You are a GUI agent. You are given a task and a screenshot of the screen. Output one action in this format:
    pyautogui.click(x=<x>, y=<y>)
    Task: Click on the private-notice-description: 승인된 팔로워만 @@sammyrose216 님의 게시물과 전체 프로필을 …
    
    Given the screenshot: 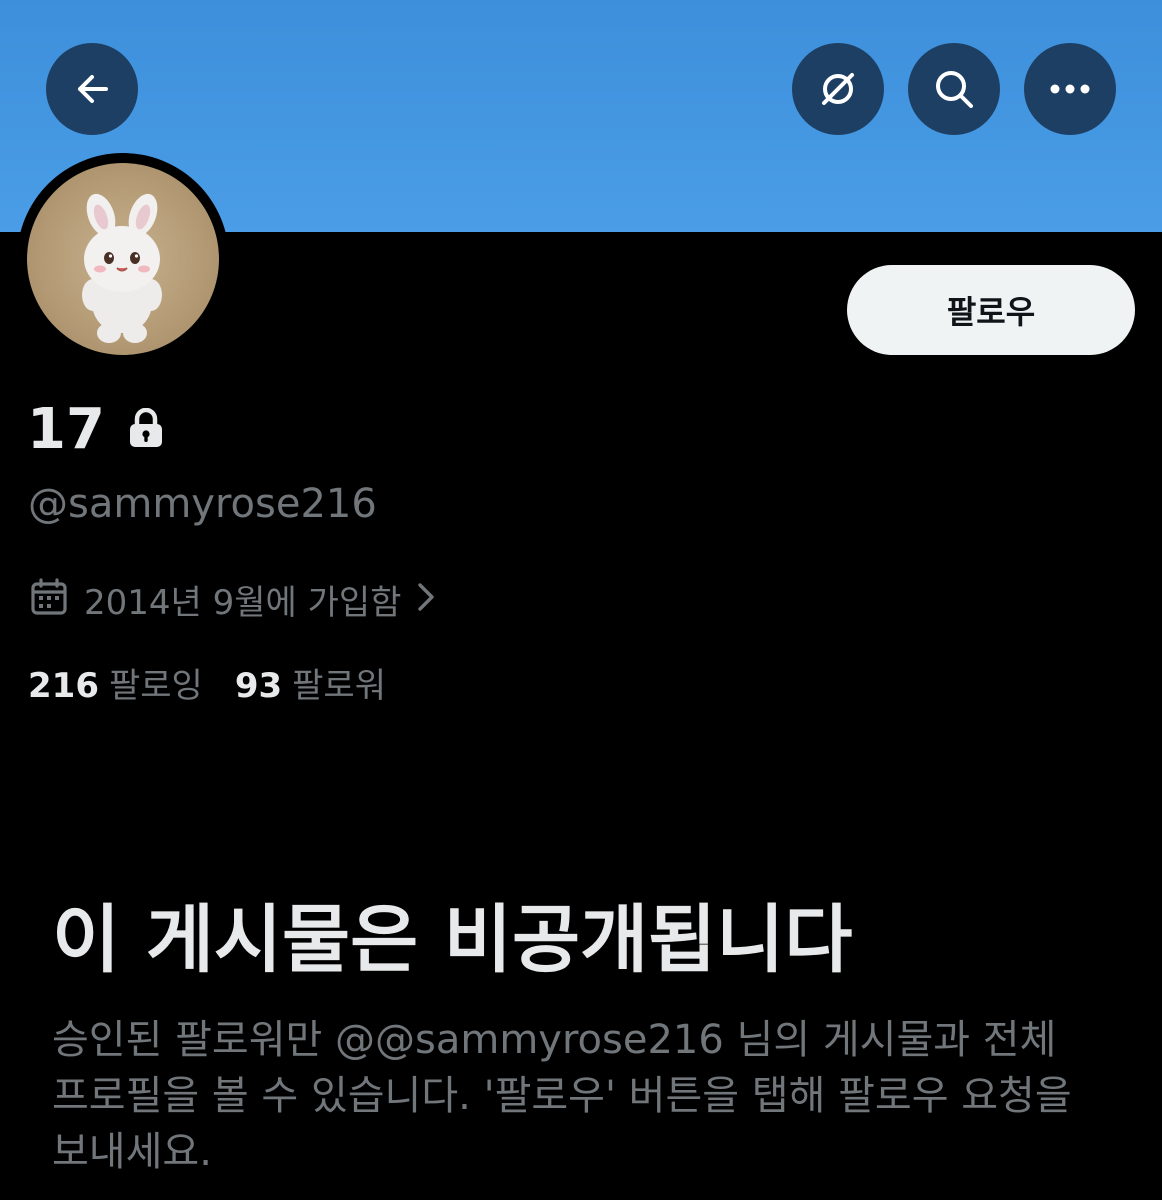 What is the action you would take?
    pyautogui.click(x=562, y=1096)
    